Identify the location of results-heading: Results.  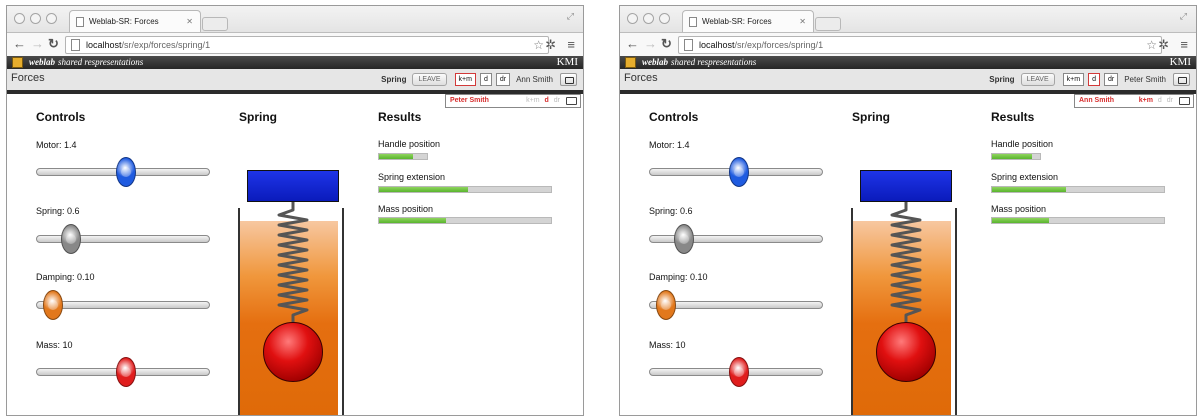
(400, 117).